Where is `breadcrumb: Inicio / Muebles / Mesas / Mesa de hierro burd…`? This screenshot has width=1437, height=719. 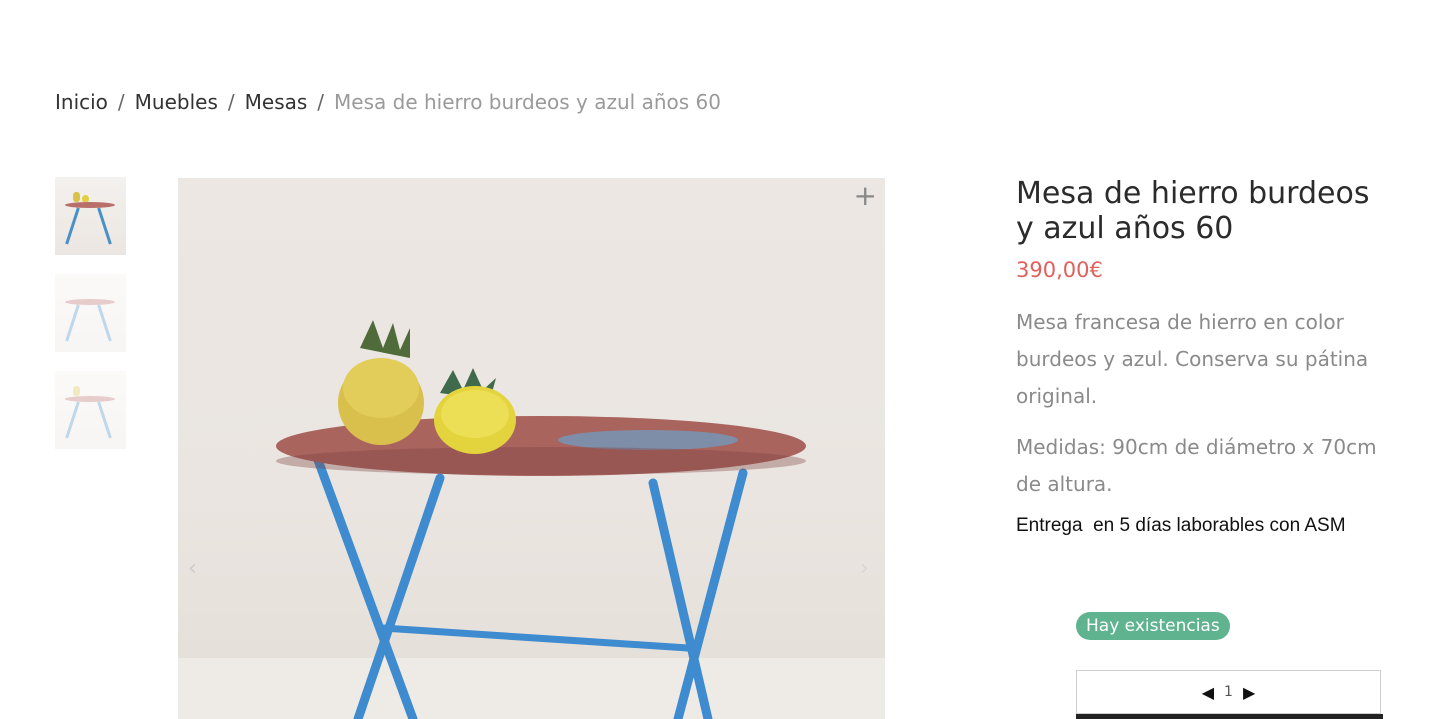
breadcrumb: Inicio / Muebles / Mesas / Mesa de hierro burd… is located at coordinates (388, 102).